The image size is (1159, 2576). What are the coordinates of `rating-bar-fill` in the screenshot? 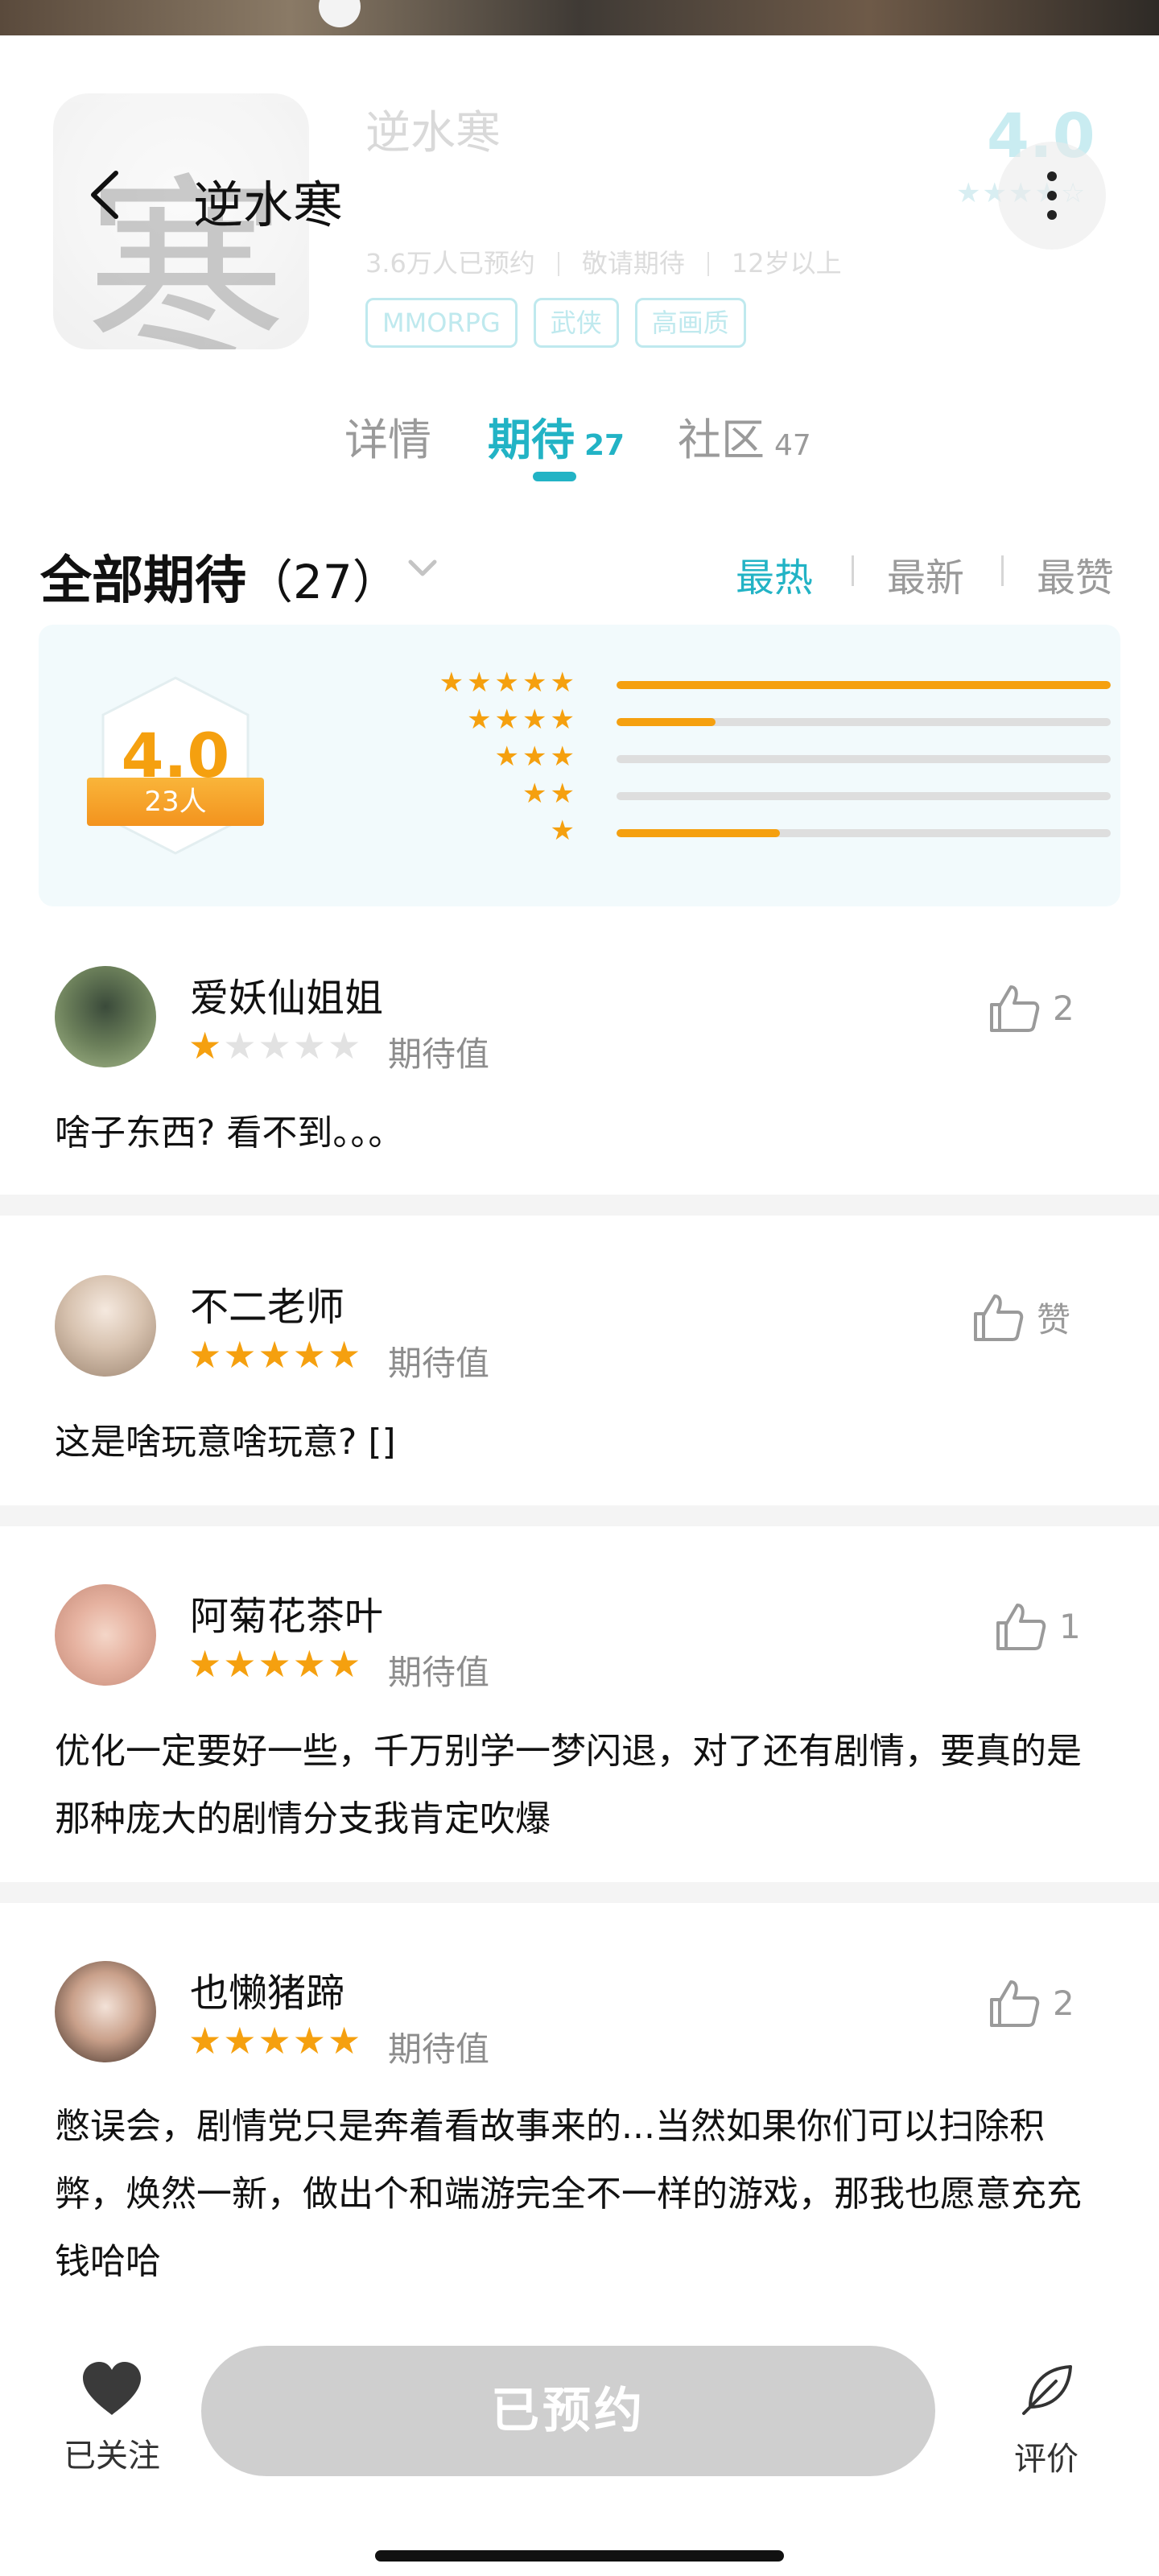 It's located at (698, 833).